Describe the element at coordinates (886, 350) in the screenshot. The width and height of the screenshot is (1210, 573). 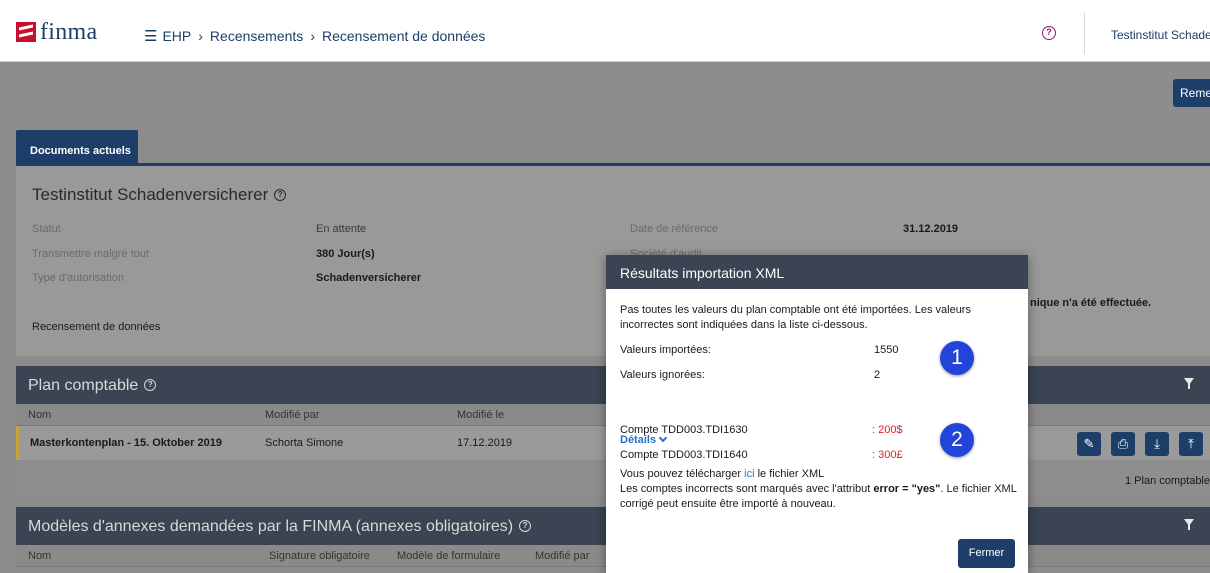
I see `imported-values-count: 1550` at that location.